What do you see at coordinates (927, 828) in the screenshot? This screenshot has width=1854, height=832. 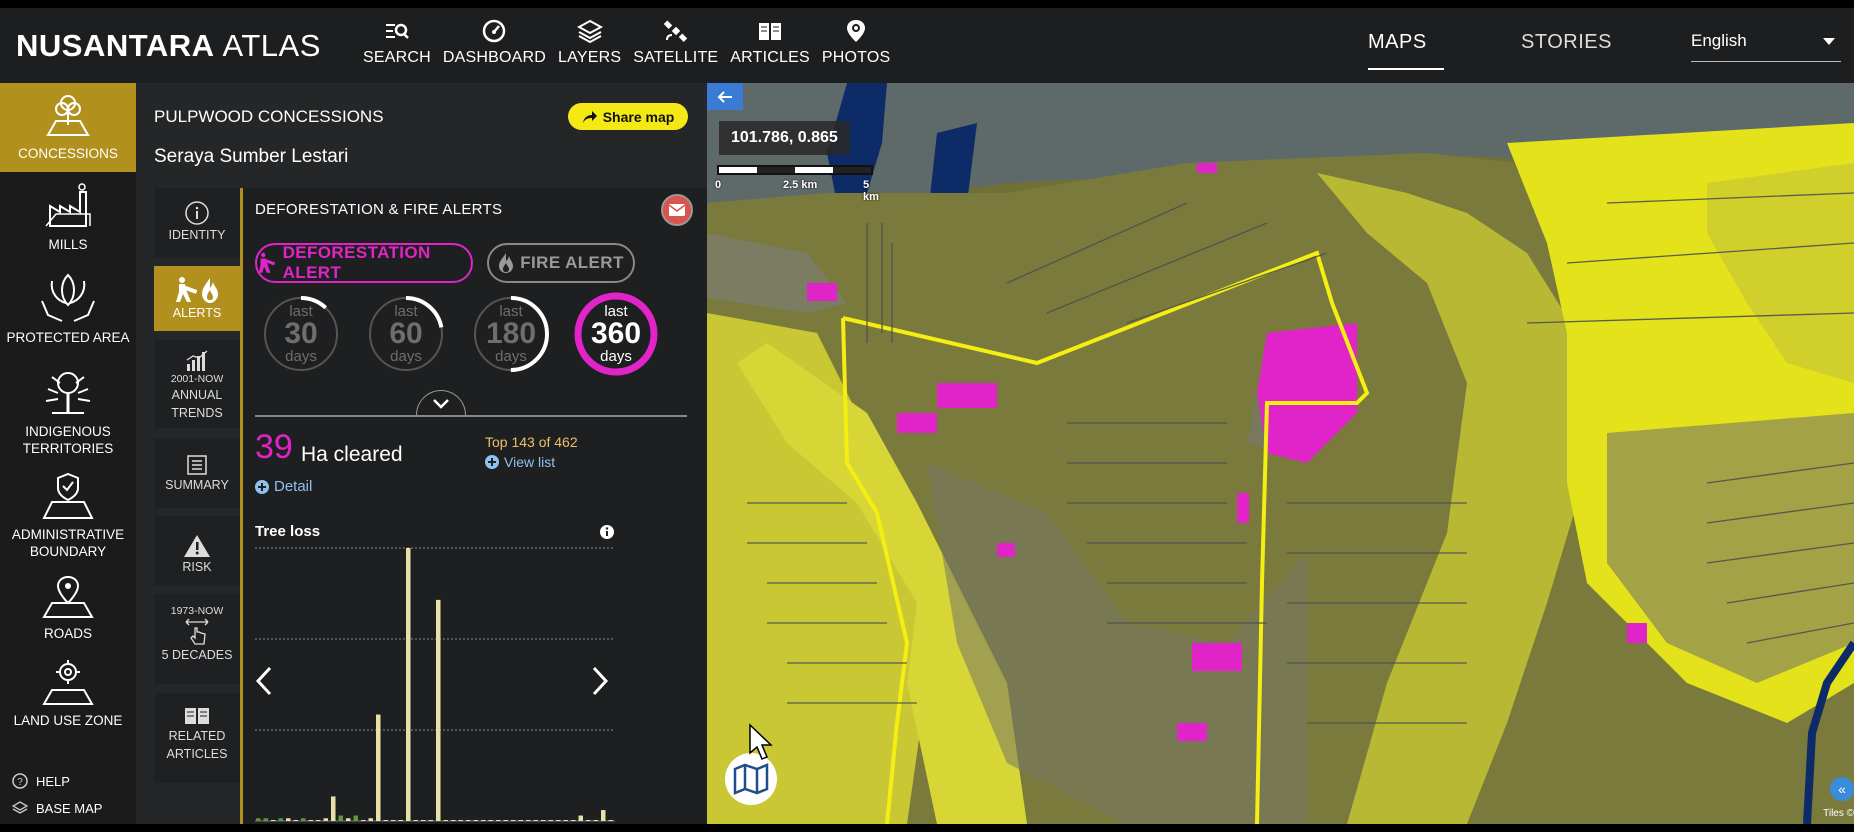 I see `bottom-edge` at bounding box center [927, 828].